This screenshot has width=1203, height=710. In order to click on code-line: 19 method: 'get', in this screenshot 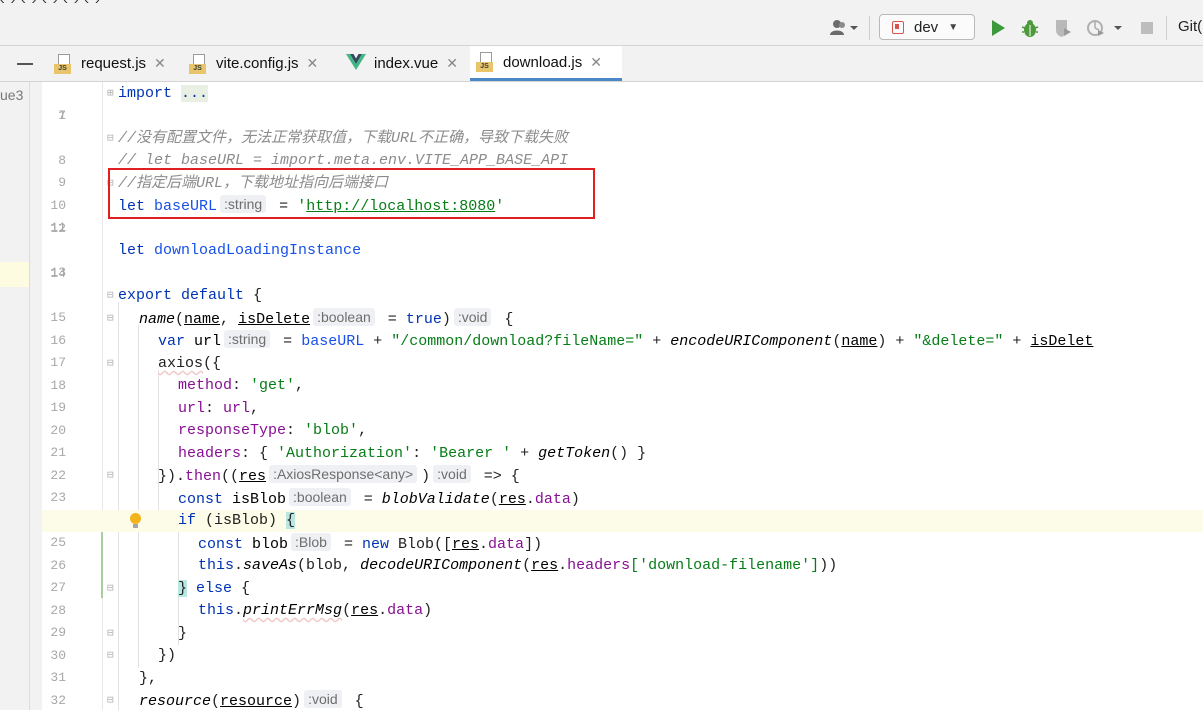, I will do `click(622, 395)`.